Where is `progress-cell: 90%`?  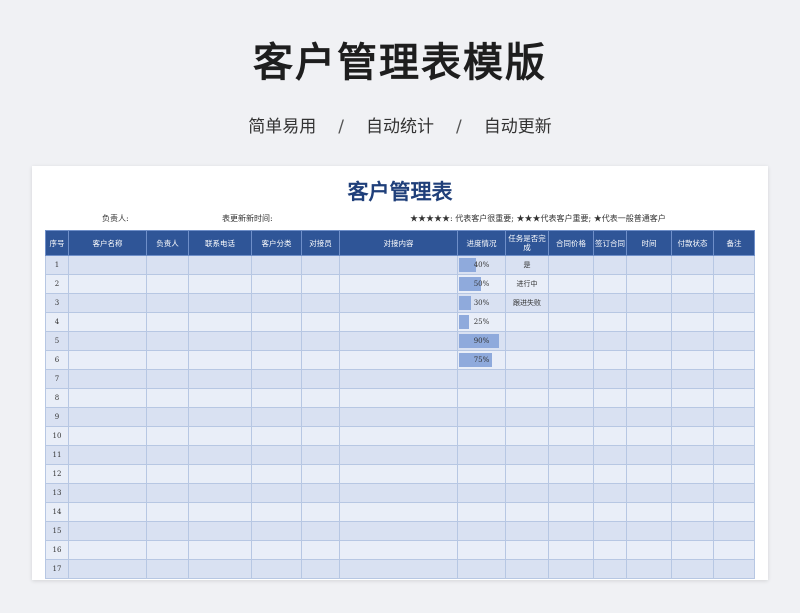
progress-cell: 90% is located at coordinates (481, 341).